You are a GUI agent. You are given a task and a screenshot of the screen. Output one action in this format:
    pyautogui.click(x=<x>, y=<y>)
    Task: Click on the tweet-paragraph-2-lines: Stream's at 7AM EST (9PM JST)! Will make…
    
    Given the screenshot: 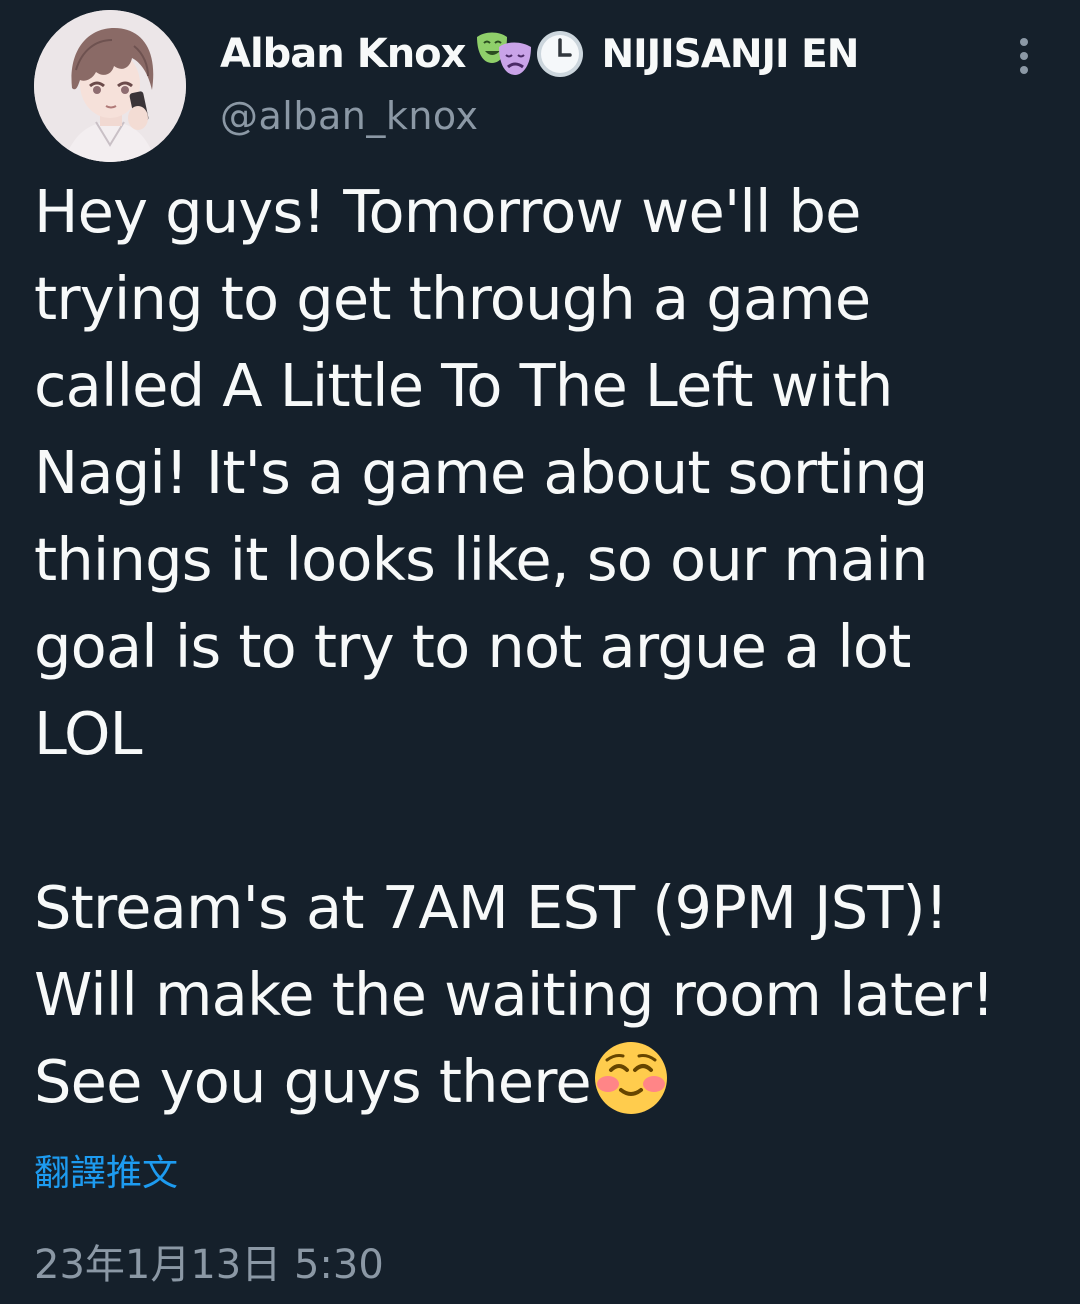 What is the action you would take?
    pyautogui.click(x=514, y=951)
    